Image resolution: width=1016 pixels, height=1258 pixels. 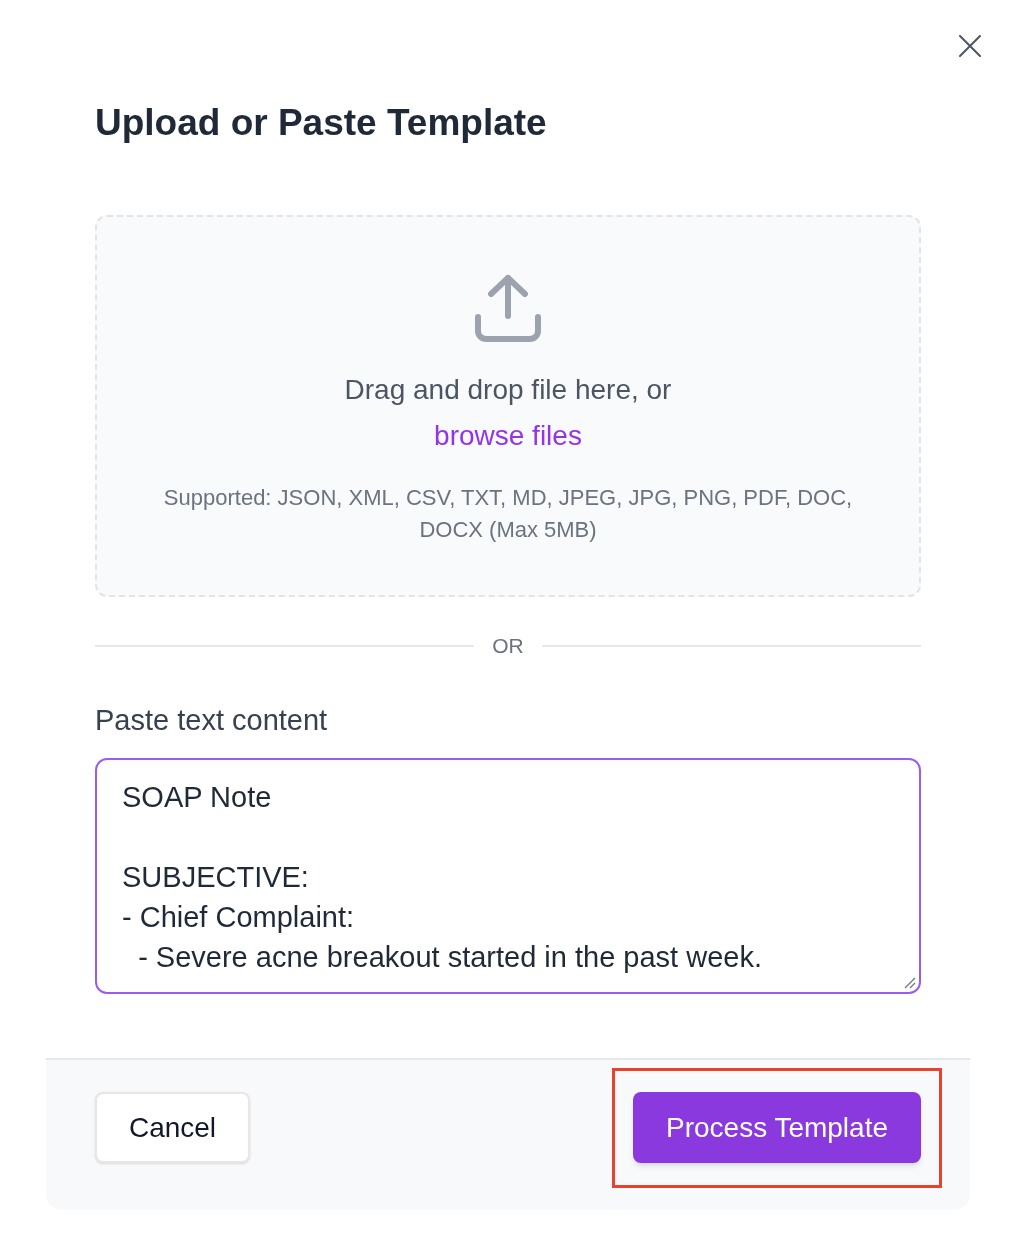 What do you see at coordinates (970, 46) in the screenshot?
I see `close-icon` at bounding box center [970, 46].